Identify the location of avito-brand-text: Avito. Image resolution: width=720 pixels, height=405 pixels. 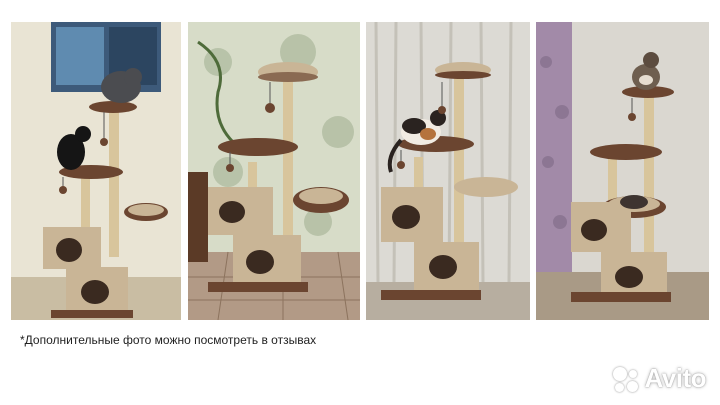
(675, 378).